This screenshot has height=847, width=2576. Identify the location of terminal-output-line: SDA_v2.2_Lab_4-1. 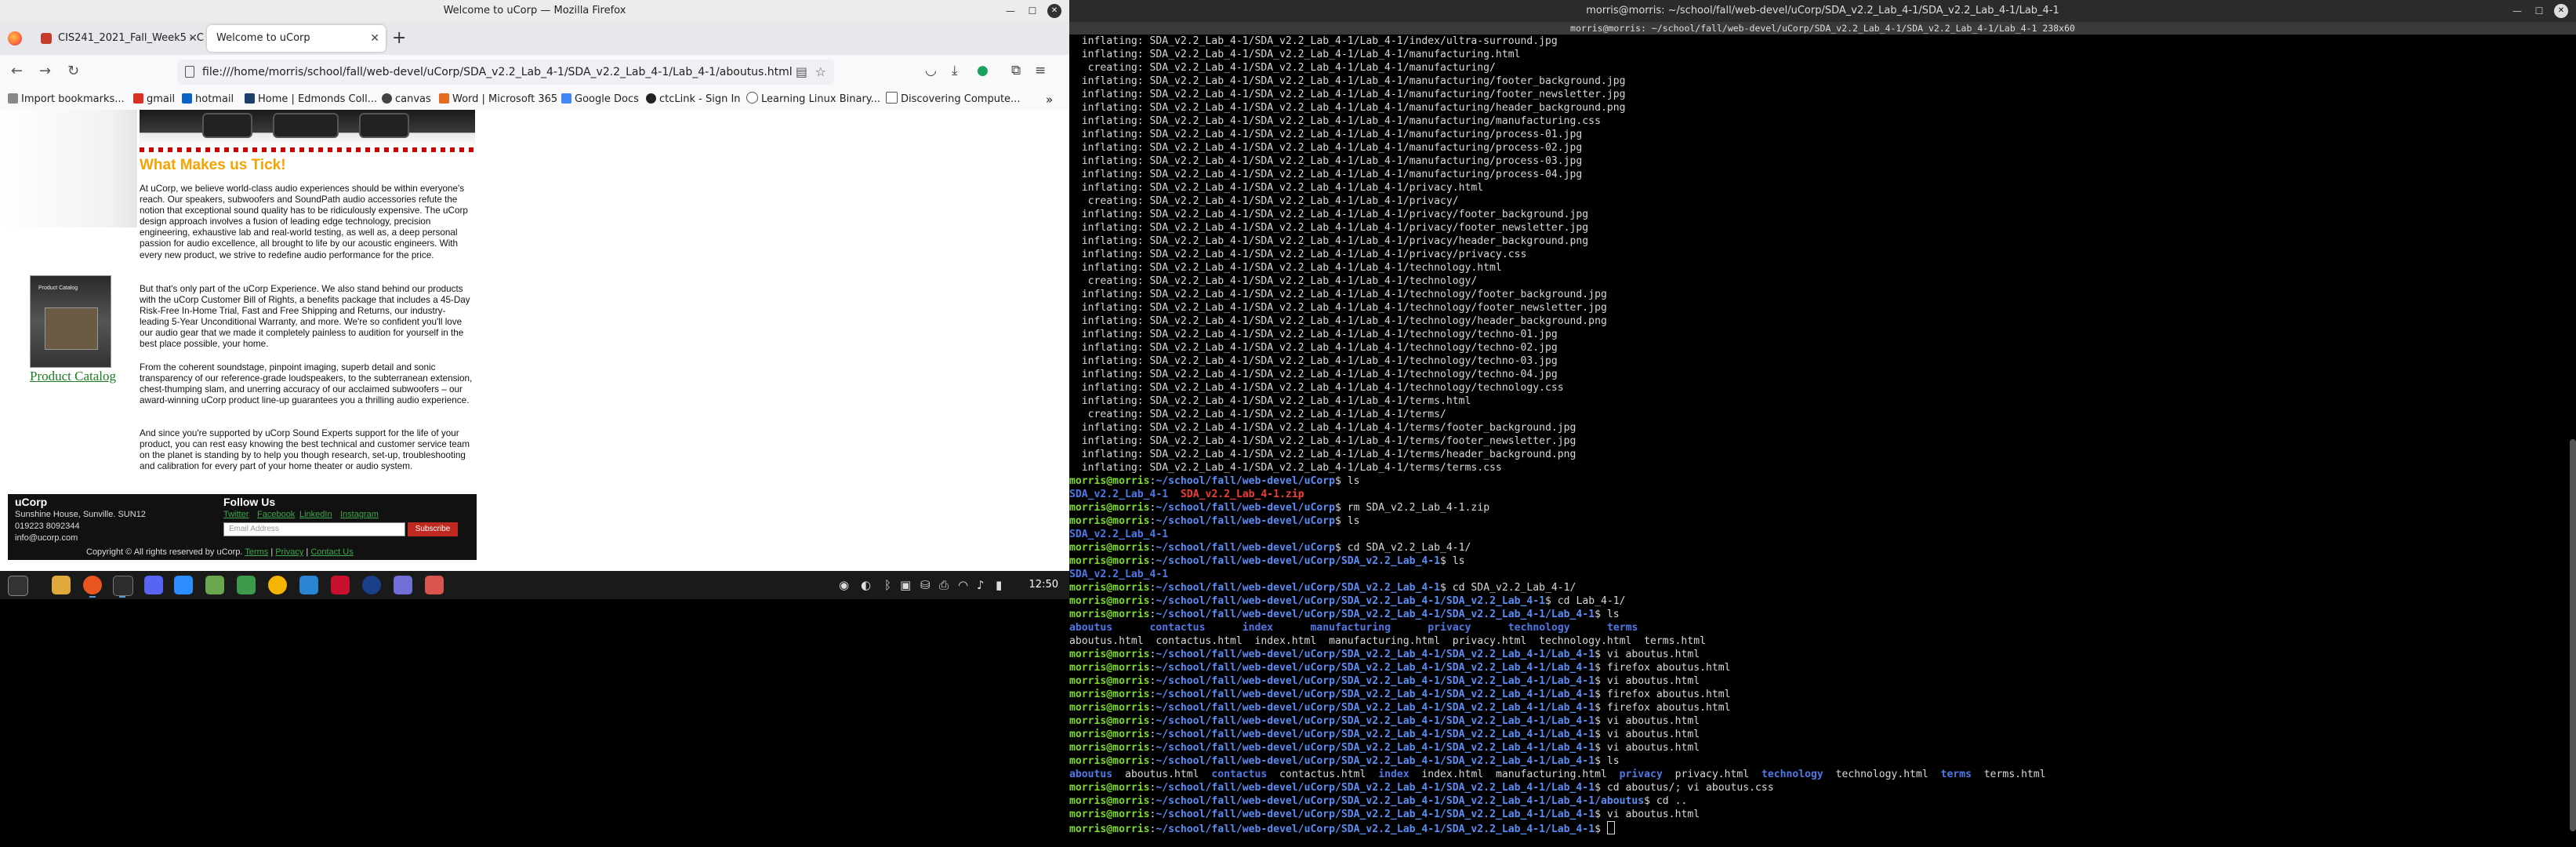
(1823, 574).